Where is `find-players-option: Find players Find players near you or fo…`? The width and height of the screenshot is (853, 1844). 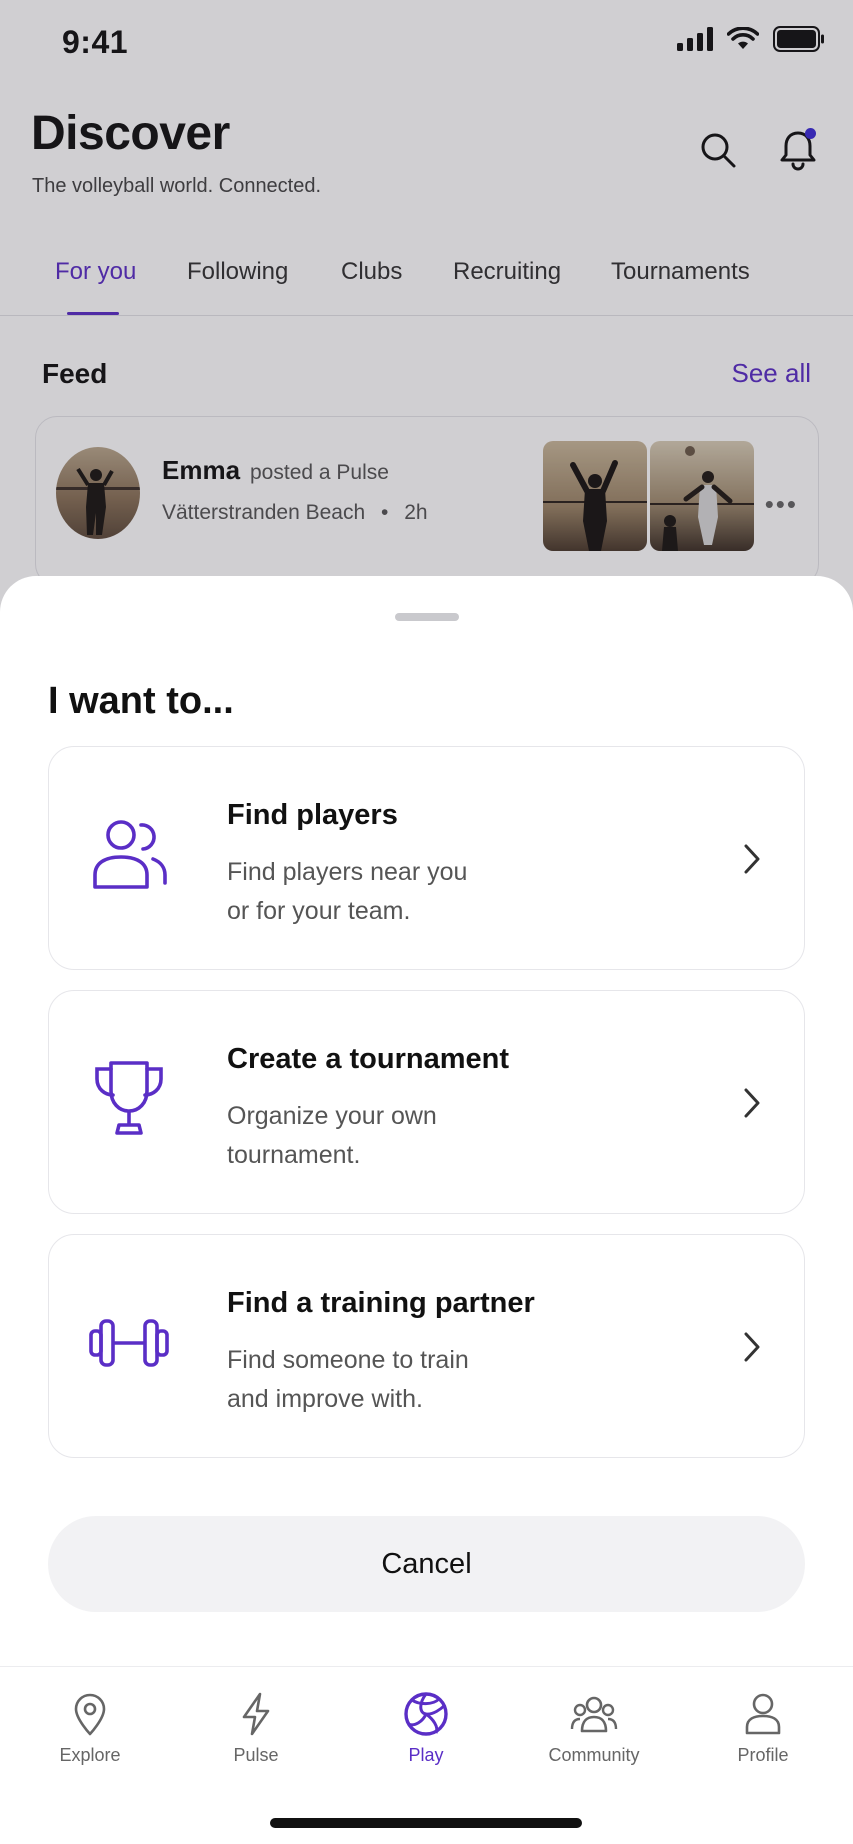
find-players-option: Find players Find players near you or fo… is located at coordinates (426, 858).